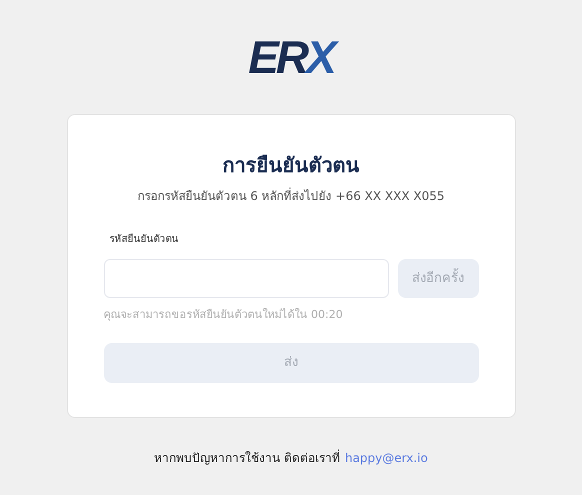 This screenshot has height=495, width=582. Describe the element at coordinates (224, 315) in the screenshot. I see `resend-hint: คุณจะสามารถขอรหัสยืนยันตัวตนใหม่ได้ใน 00:20` at that location.